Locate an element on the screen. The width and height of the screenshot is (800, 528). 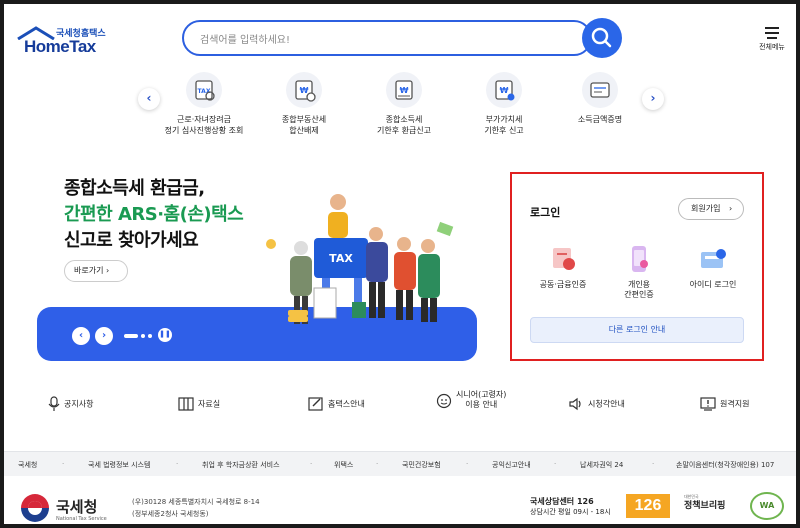
archive-icon is located at coordinates (186, 404).